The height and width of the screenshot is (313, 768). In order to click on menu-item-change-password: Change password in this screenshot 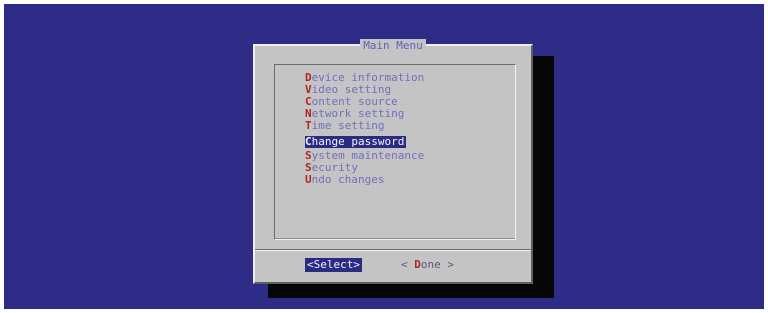, I will do `click(356, 141)`.